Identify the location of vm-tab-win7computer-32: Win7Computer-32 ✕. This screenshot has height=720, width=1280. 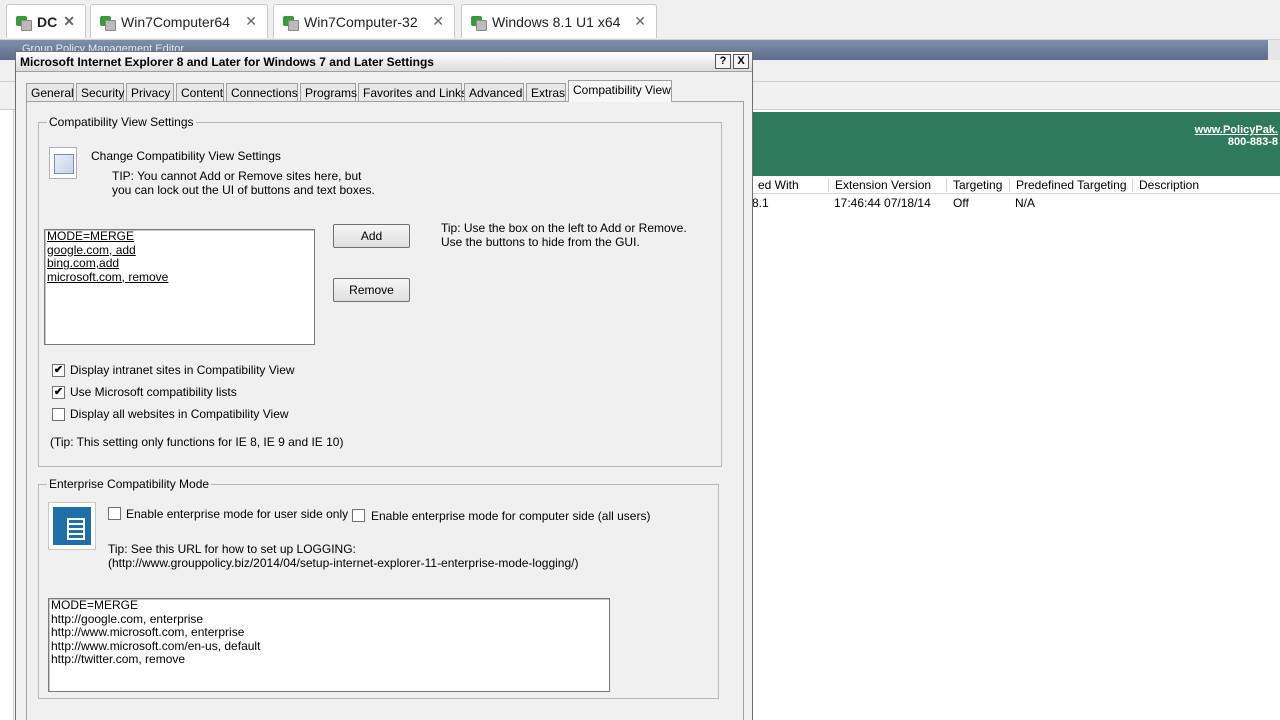
(364, 21).